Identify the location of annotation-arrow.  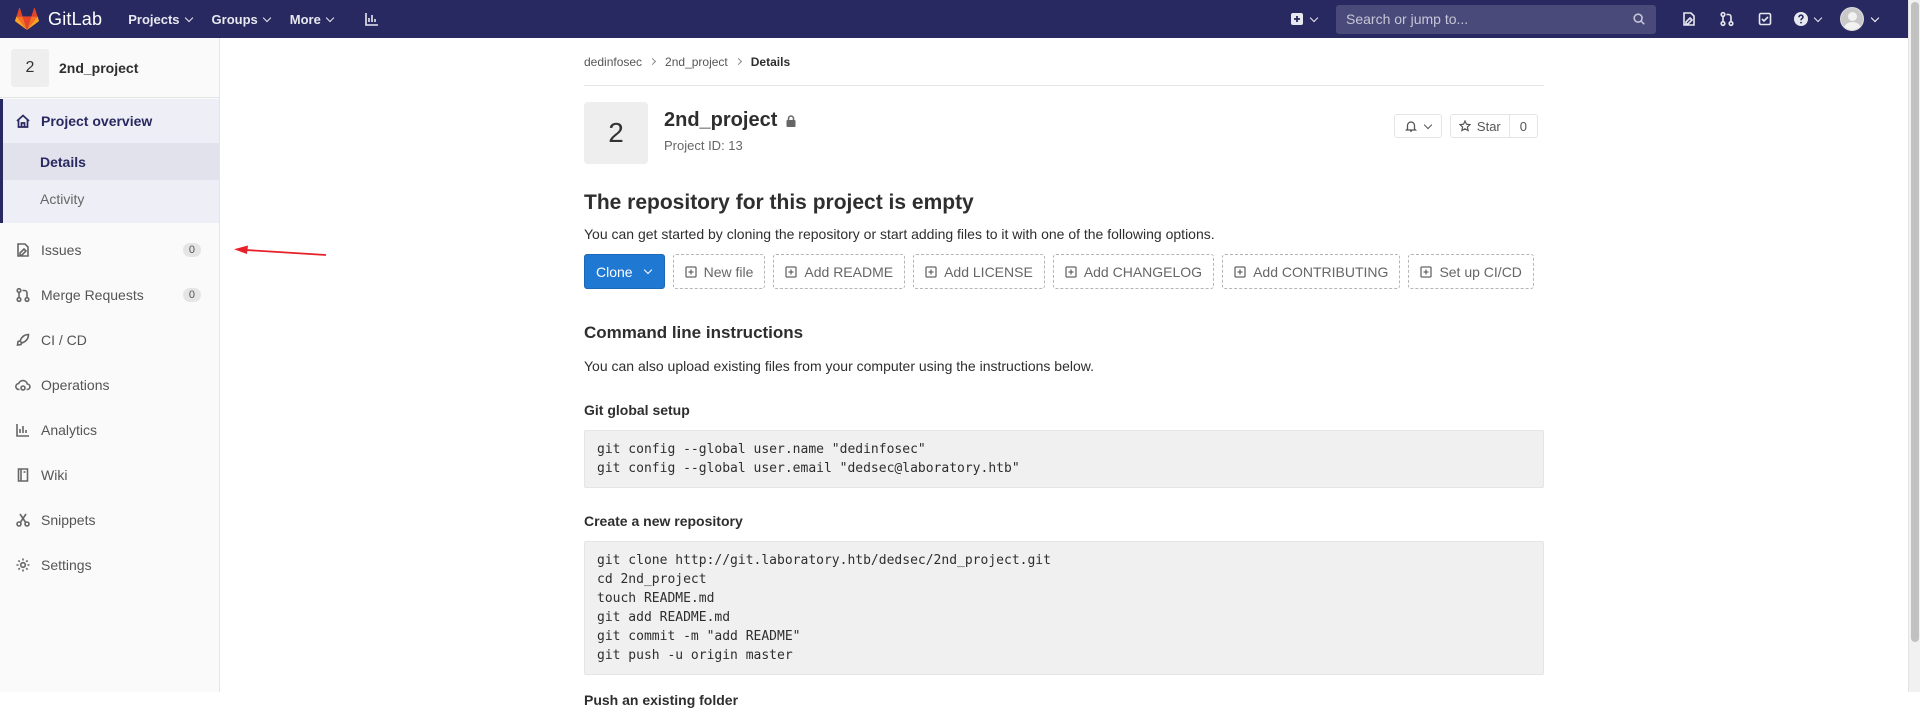
(280, 250).